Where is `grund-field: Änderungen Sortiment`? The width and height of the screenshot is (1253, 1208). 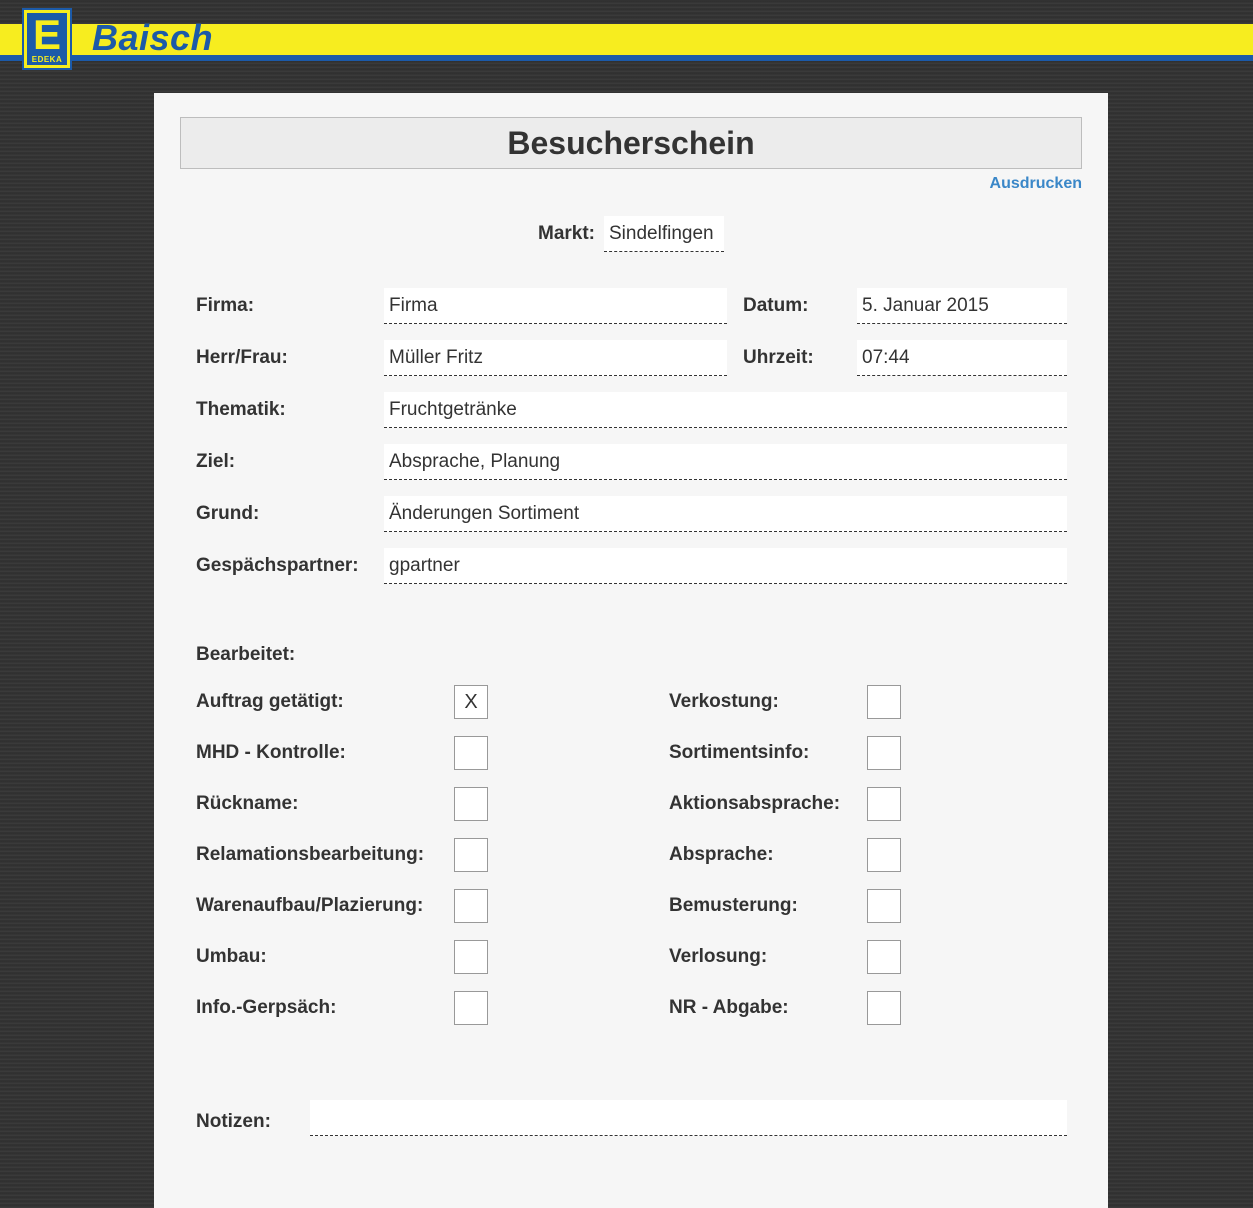
grund-field: Änderungen Sortiment is located at coordinates (725, 514).